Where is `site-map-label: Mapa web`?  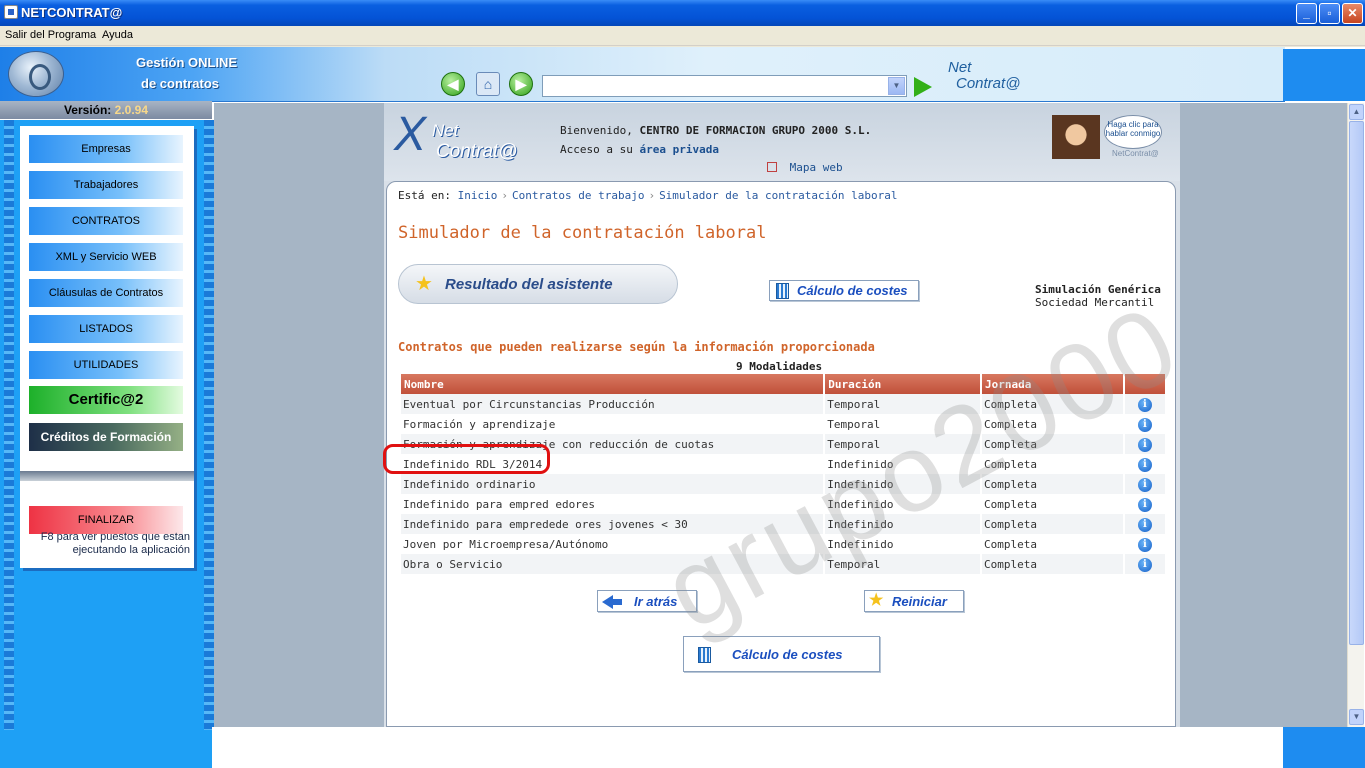 site-map-label: Mapa web is located at coordinates (816, 167).